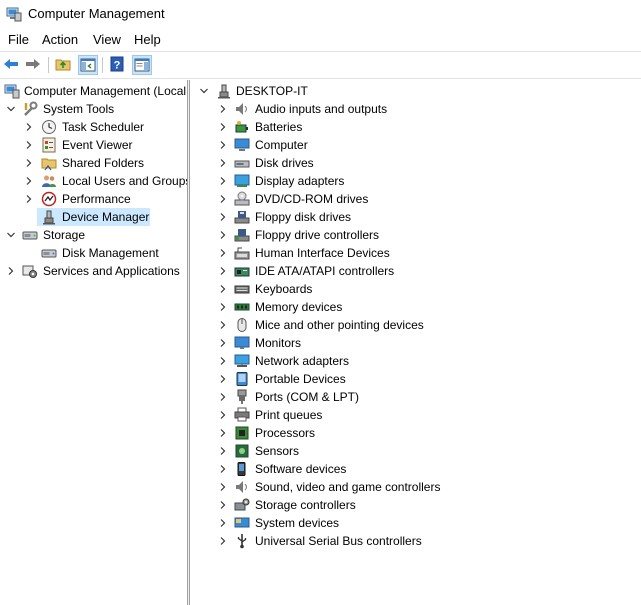 This screenshot has height=605, width=641. What do you see at coordinates (320, 14) in the screenshot?
I see `title-bar: Computer Management` at bounding box center [320, 14].